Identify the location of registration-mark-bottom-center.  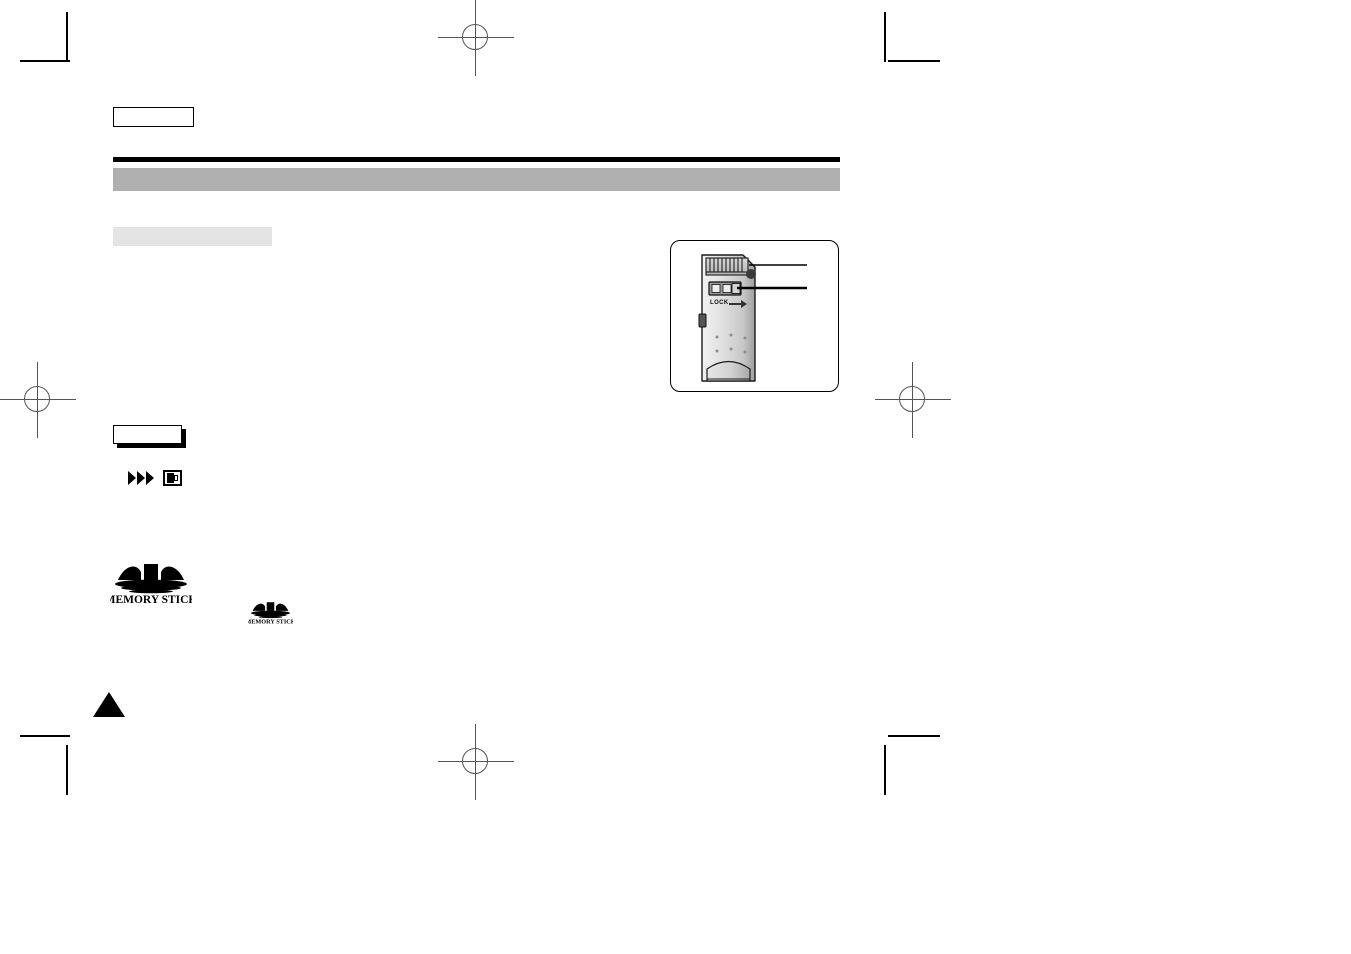
(476, 762).